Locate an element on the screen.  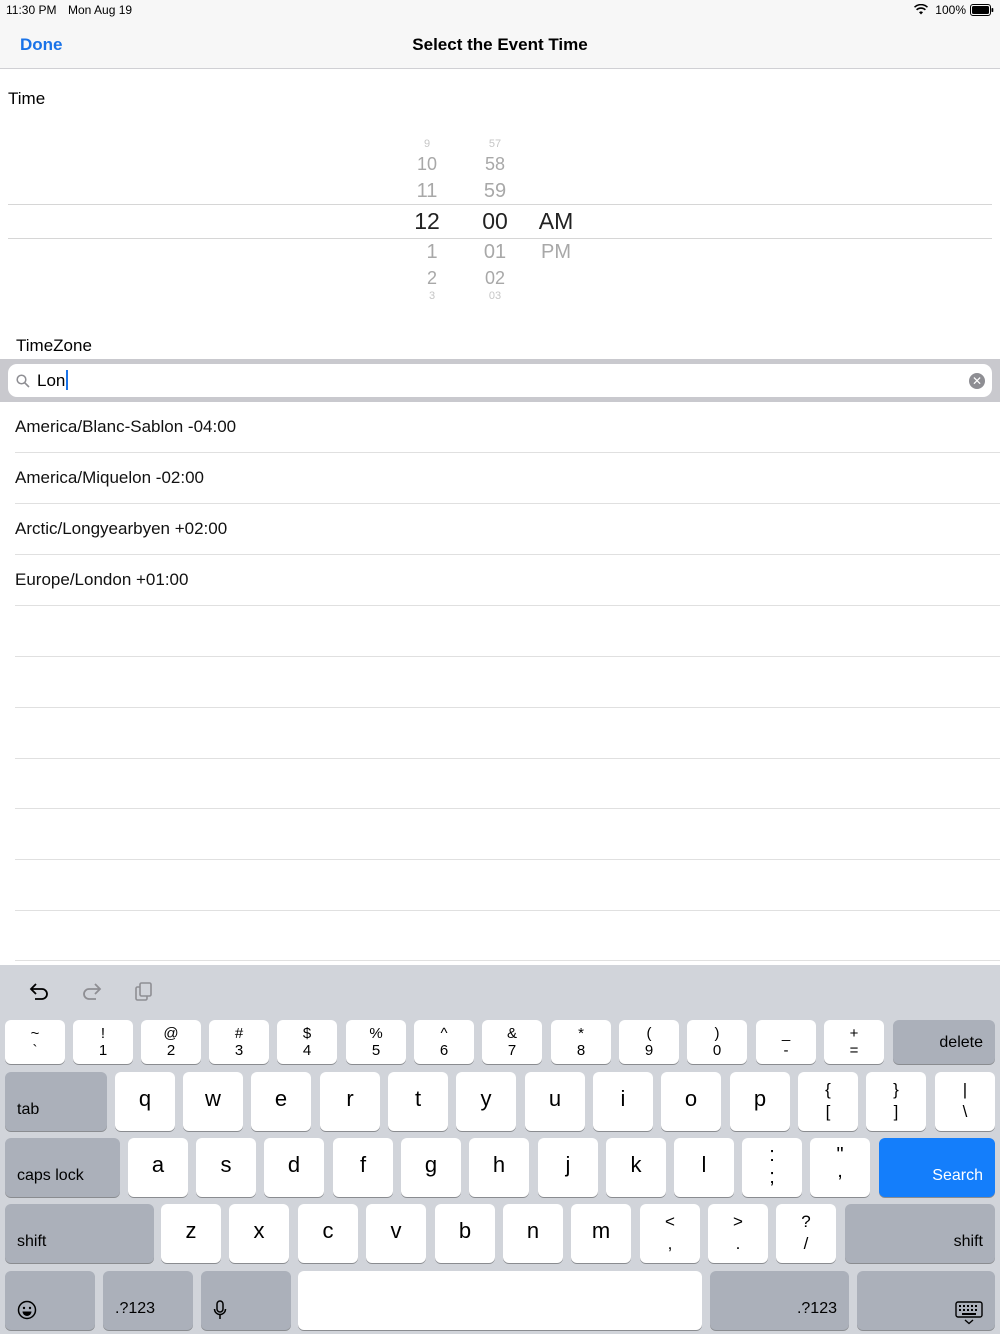
key-t: t is located at coordinates (418, 1101).